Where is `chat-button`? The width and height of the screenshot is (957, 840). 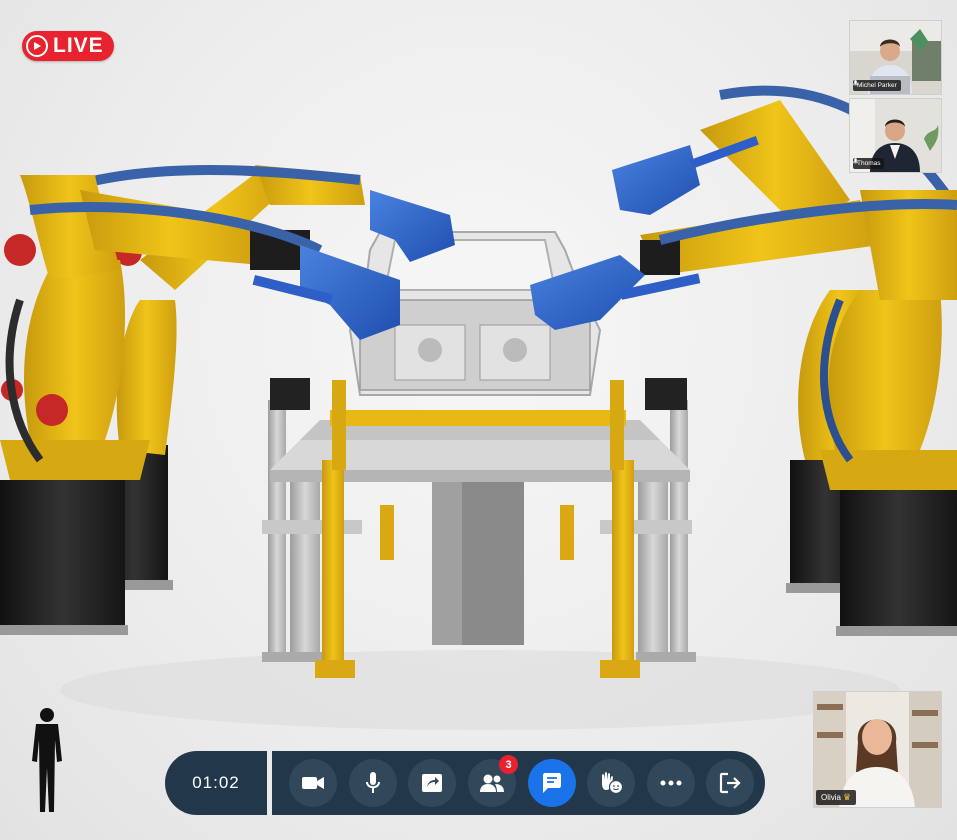 chat-button is located at coordinates (552, 783).